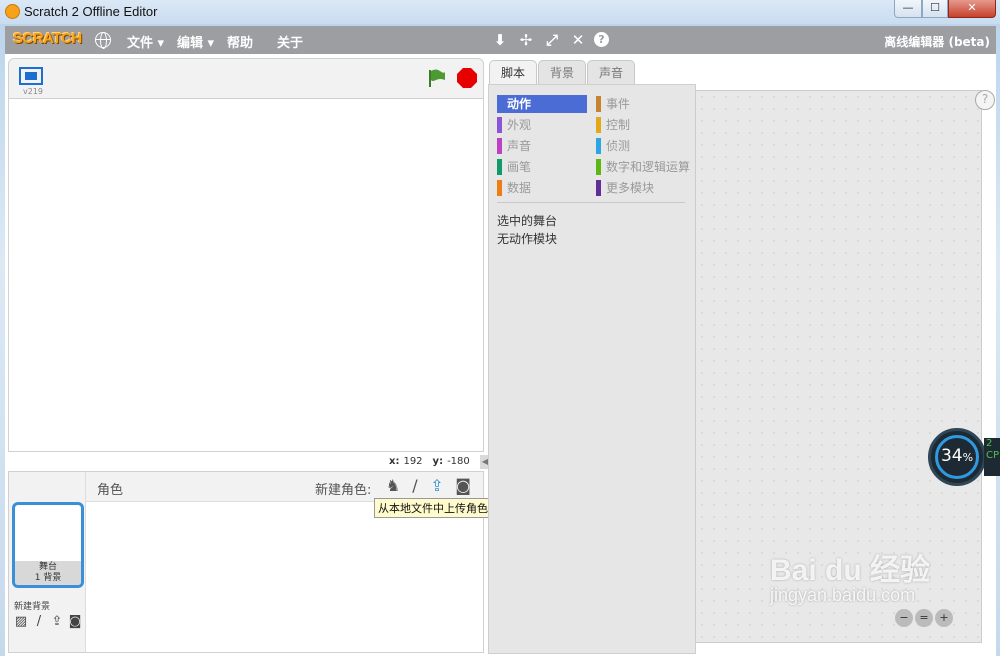 Image resolution: width=1000 pixels, height=656 pixels. Describe the element at coordinates (542, 188) in the screenshot. I see `category-data: 数据` at that location.